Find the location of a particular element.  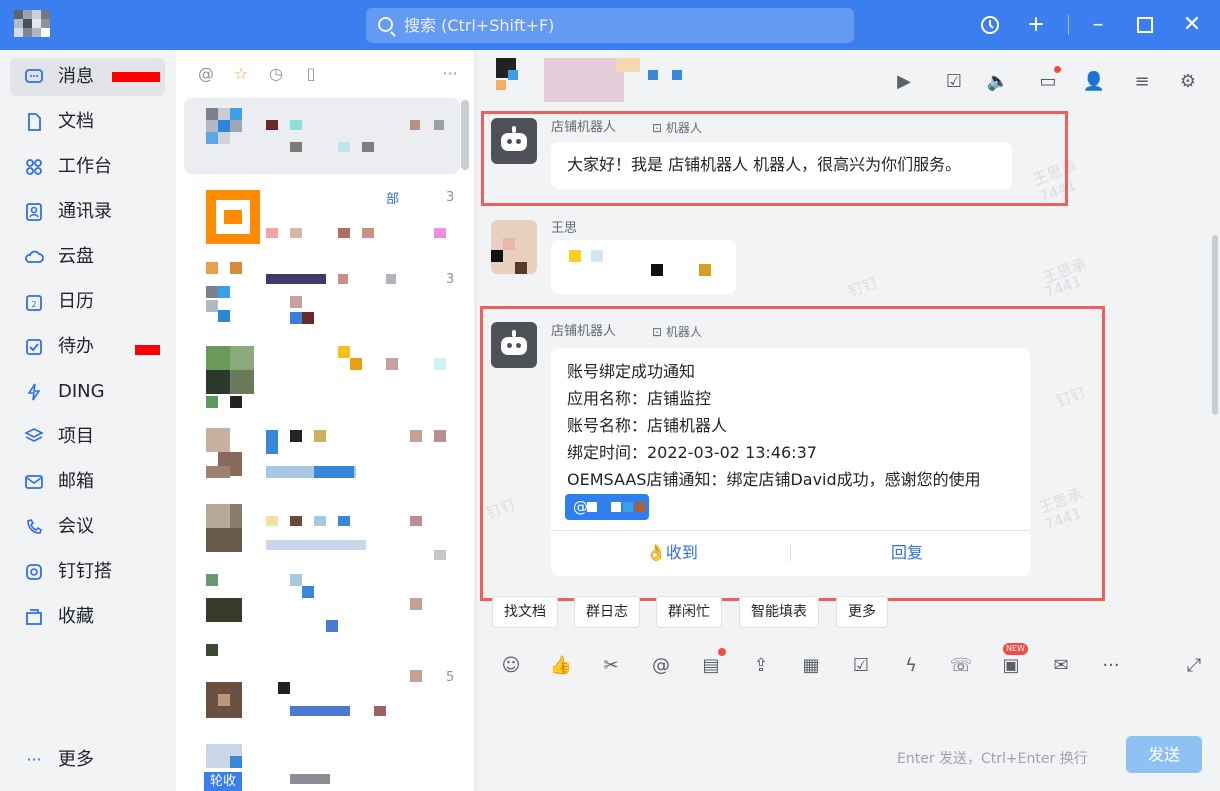

notification-dot is located at coordinates (1057, 69).